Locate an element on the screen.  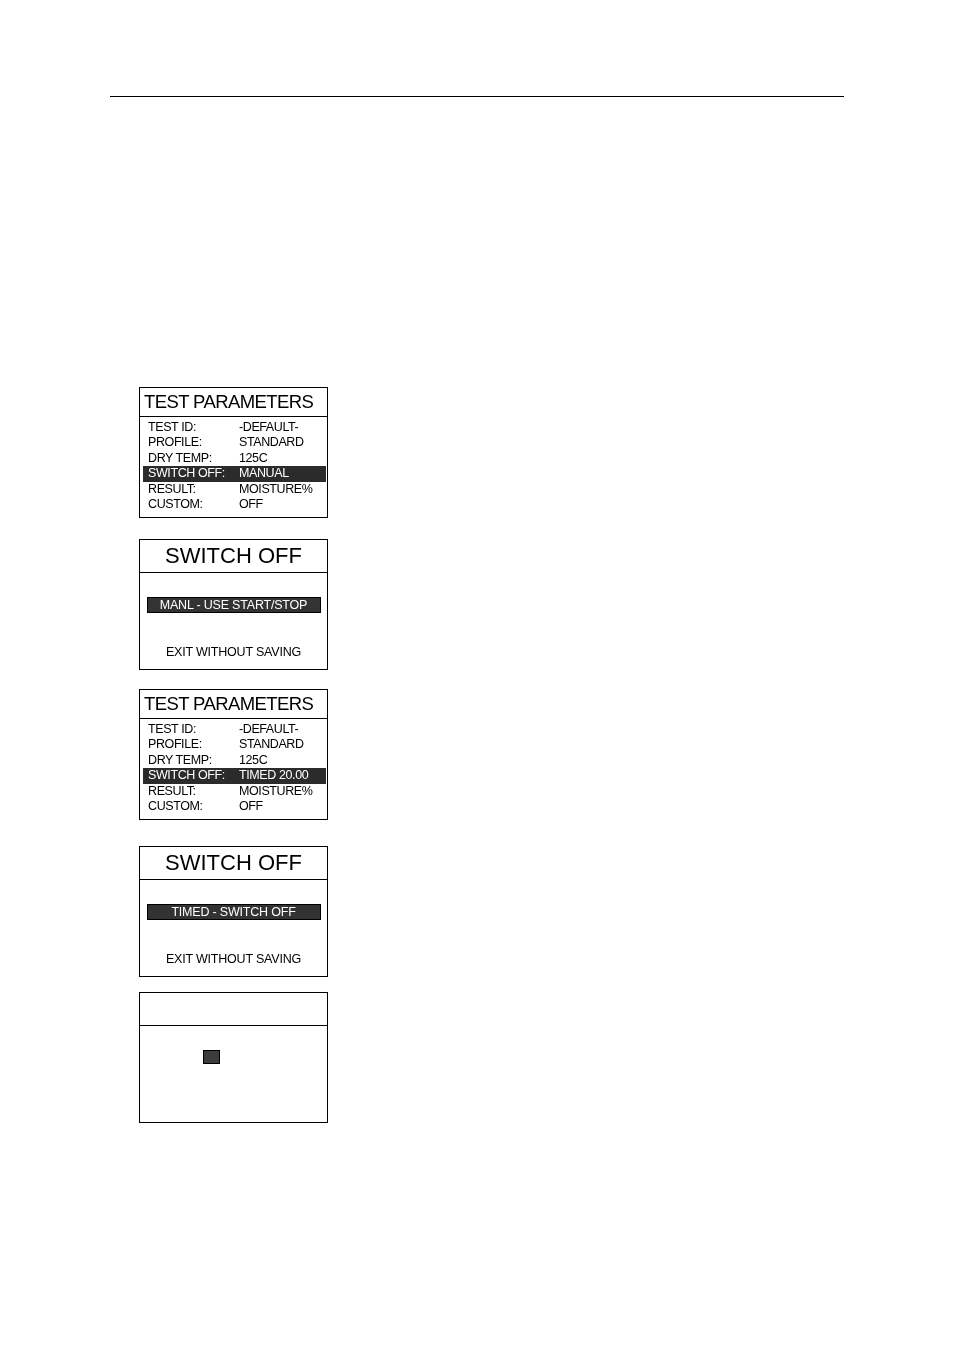
parameter-value: TIMED 20.00 is located at coordinates (274, 776).